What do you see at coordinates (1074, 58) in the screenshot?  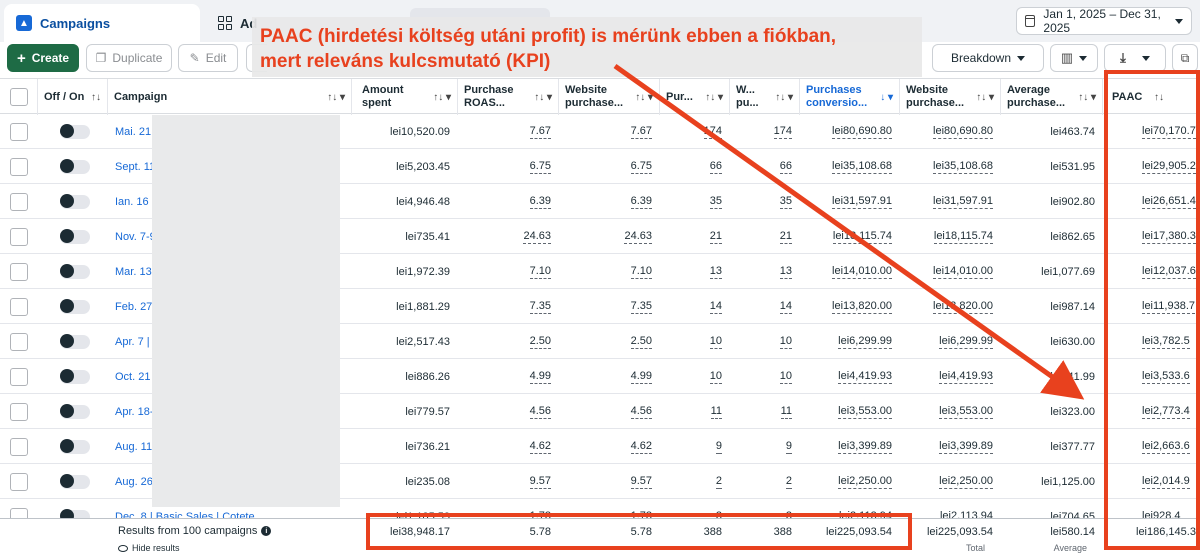 I see `columns-button: ▥` at bounding box center [1074, 58].